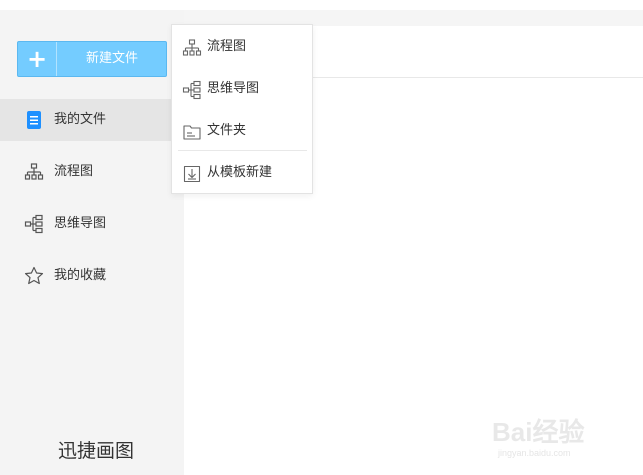  I want to click on sidebar-item-label: 流程图, so click(74, 171).